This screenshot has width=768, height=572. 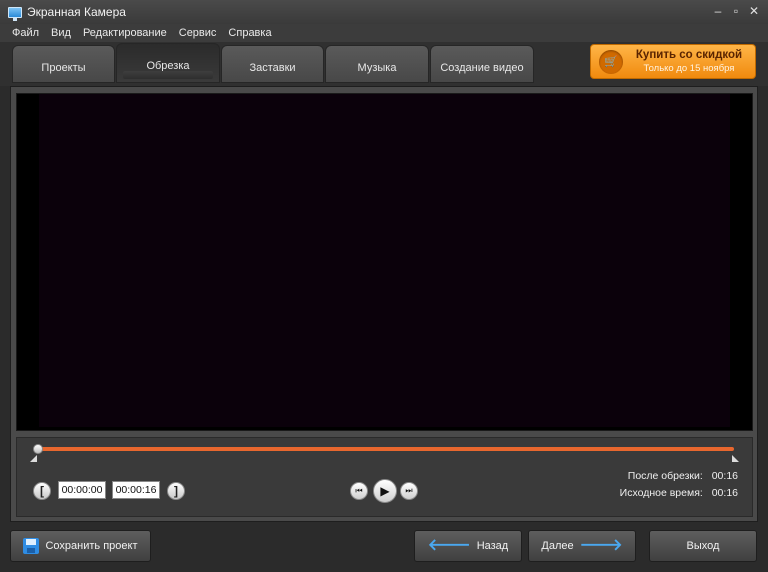 What do you see at coordinates (385, 491) in the screenshot?
I see `play-icon: ▶` at bounding box center [385, 491].